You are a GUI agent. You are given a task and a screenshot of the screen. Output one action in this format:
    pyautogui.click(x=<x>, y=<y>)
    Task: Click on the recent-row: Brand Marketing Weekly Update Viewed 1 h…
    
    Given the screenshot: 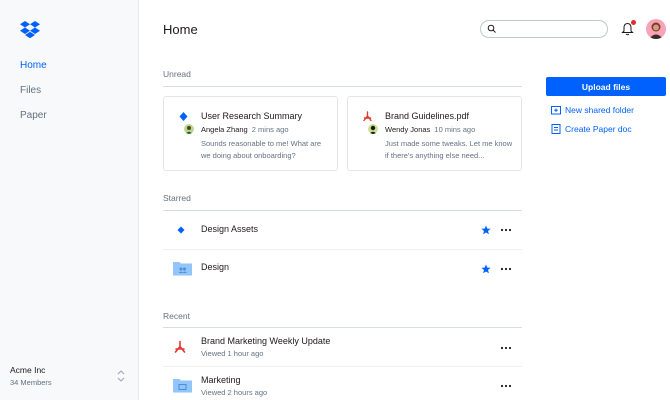 What is the action you would take?
    pyautogui.click(x=342, y=347)
    